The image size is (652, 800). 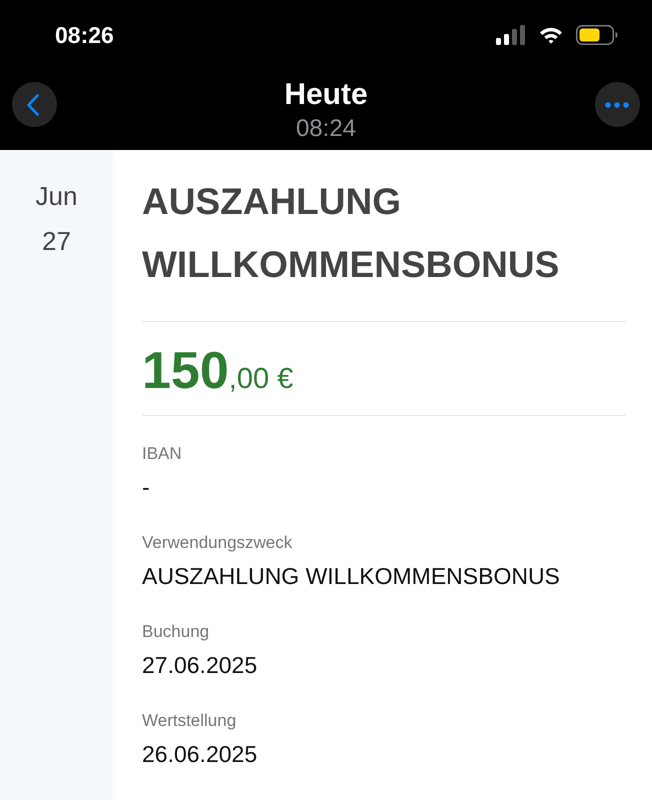 I want to click on amount-text: 150,00 €, so click(x=218, y=371).